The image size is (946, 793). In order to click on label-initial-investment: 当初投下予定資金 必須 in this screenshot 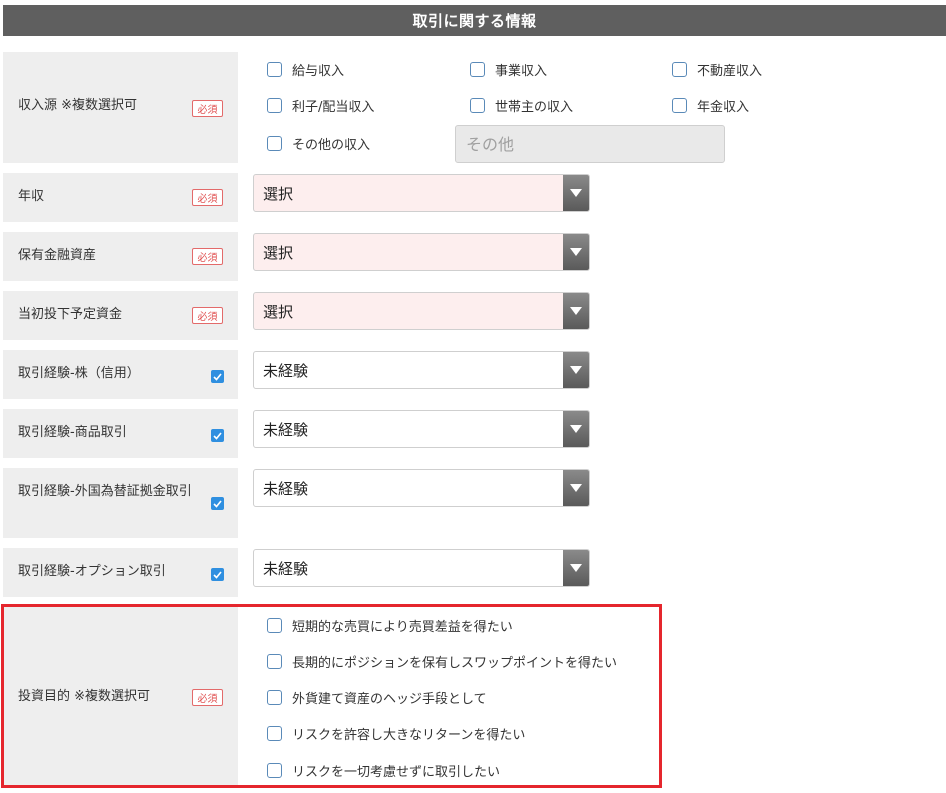, I will do `click(120, 315)`.